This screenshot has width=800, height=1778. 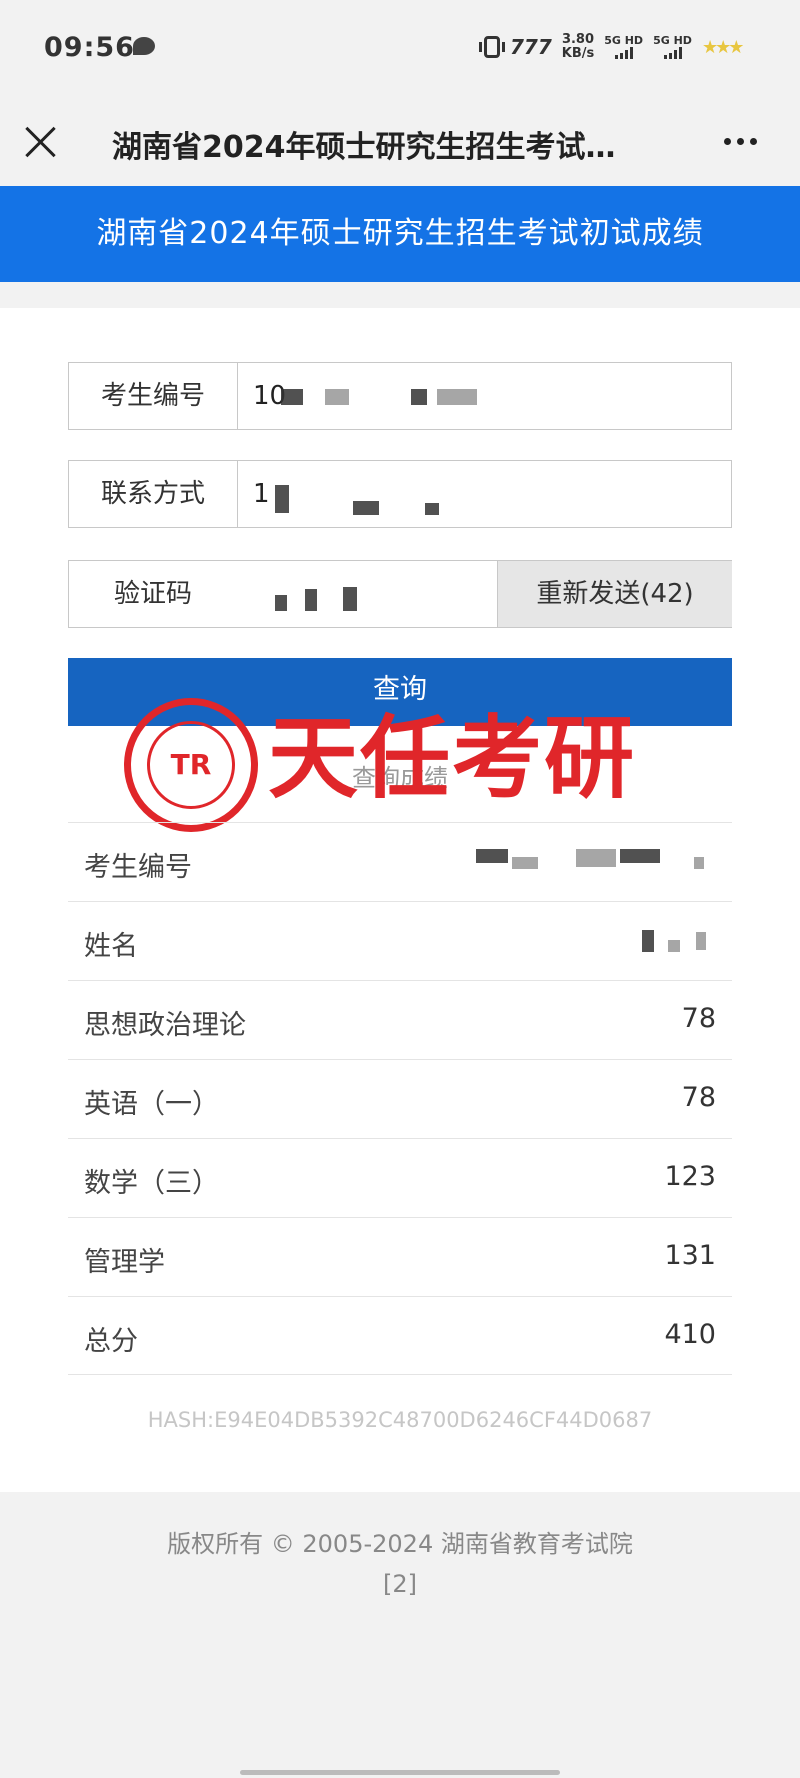 I want to click on signal-2: 5G HD, so click(x=672, y=47).